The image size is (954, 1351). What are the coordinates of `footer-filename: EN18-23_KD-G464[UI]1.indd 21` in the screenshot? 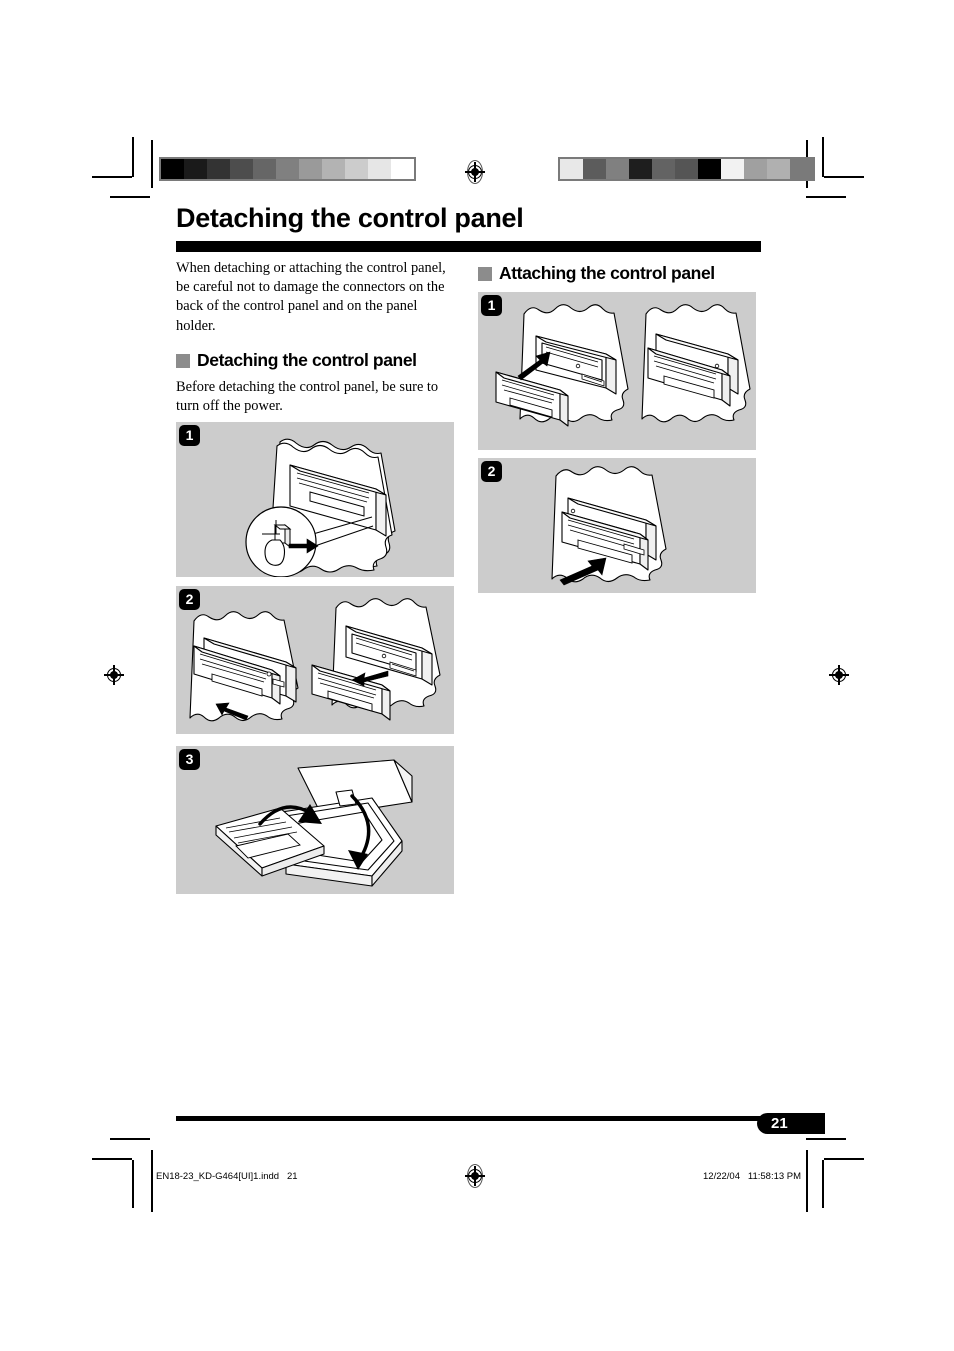 It's located at (227, 1176).